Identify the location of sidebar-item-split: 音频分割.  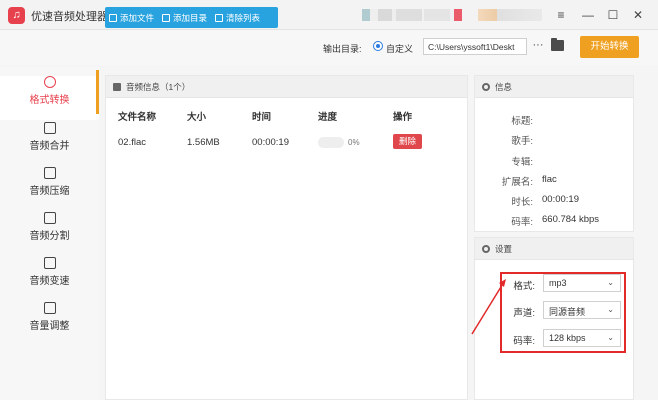
(49, 234).